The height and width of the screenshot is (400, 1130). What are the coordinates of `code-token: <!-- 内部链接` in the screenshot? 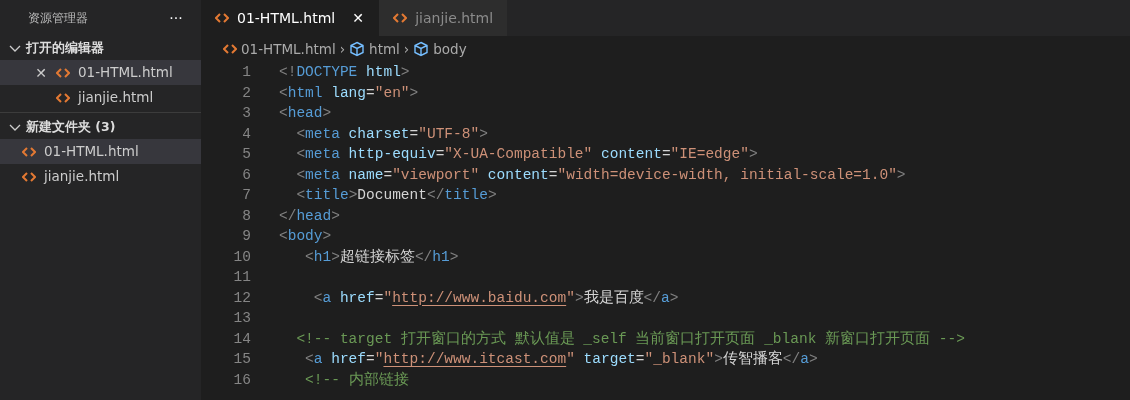 It's located at (356, 379).